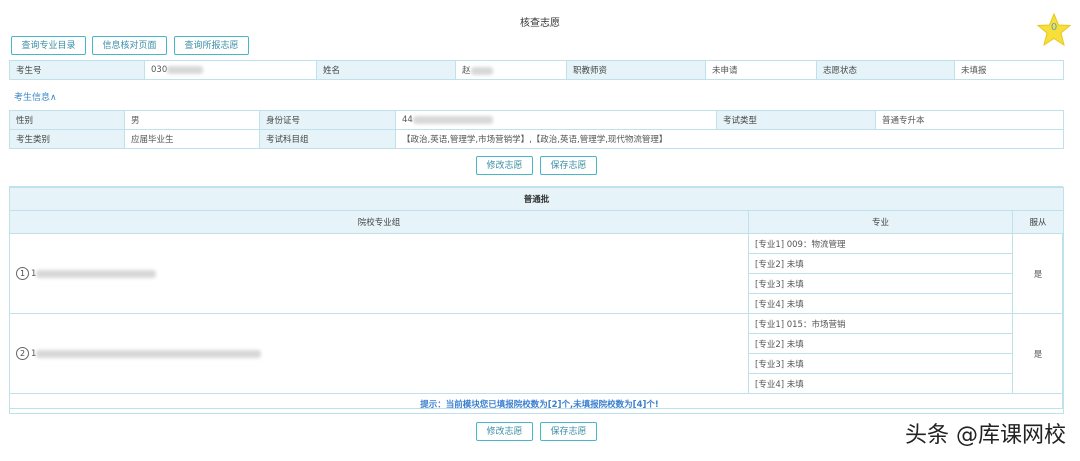 Image resolution: width=1080 pixels, height=461 pixels. What do you see at coordinates (885, 70) in the screenshot?
I see `status-label: 志愿状态` at bounding box center [885, 70].